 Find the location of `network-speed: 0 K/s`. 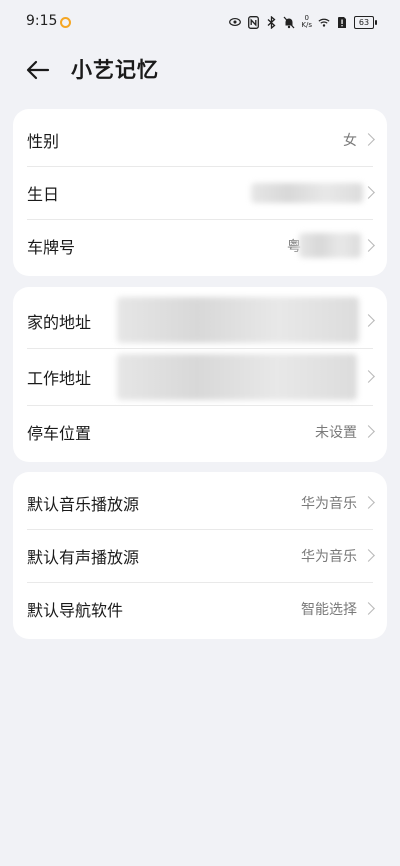

network-speed: 0 K/s is located at coordinates (306, 22).